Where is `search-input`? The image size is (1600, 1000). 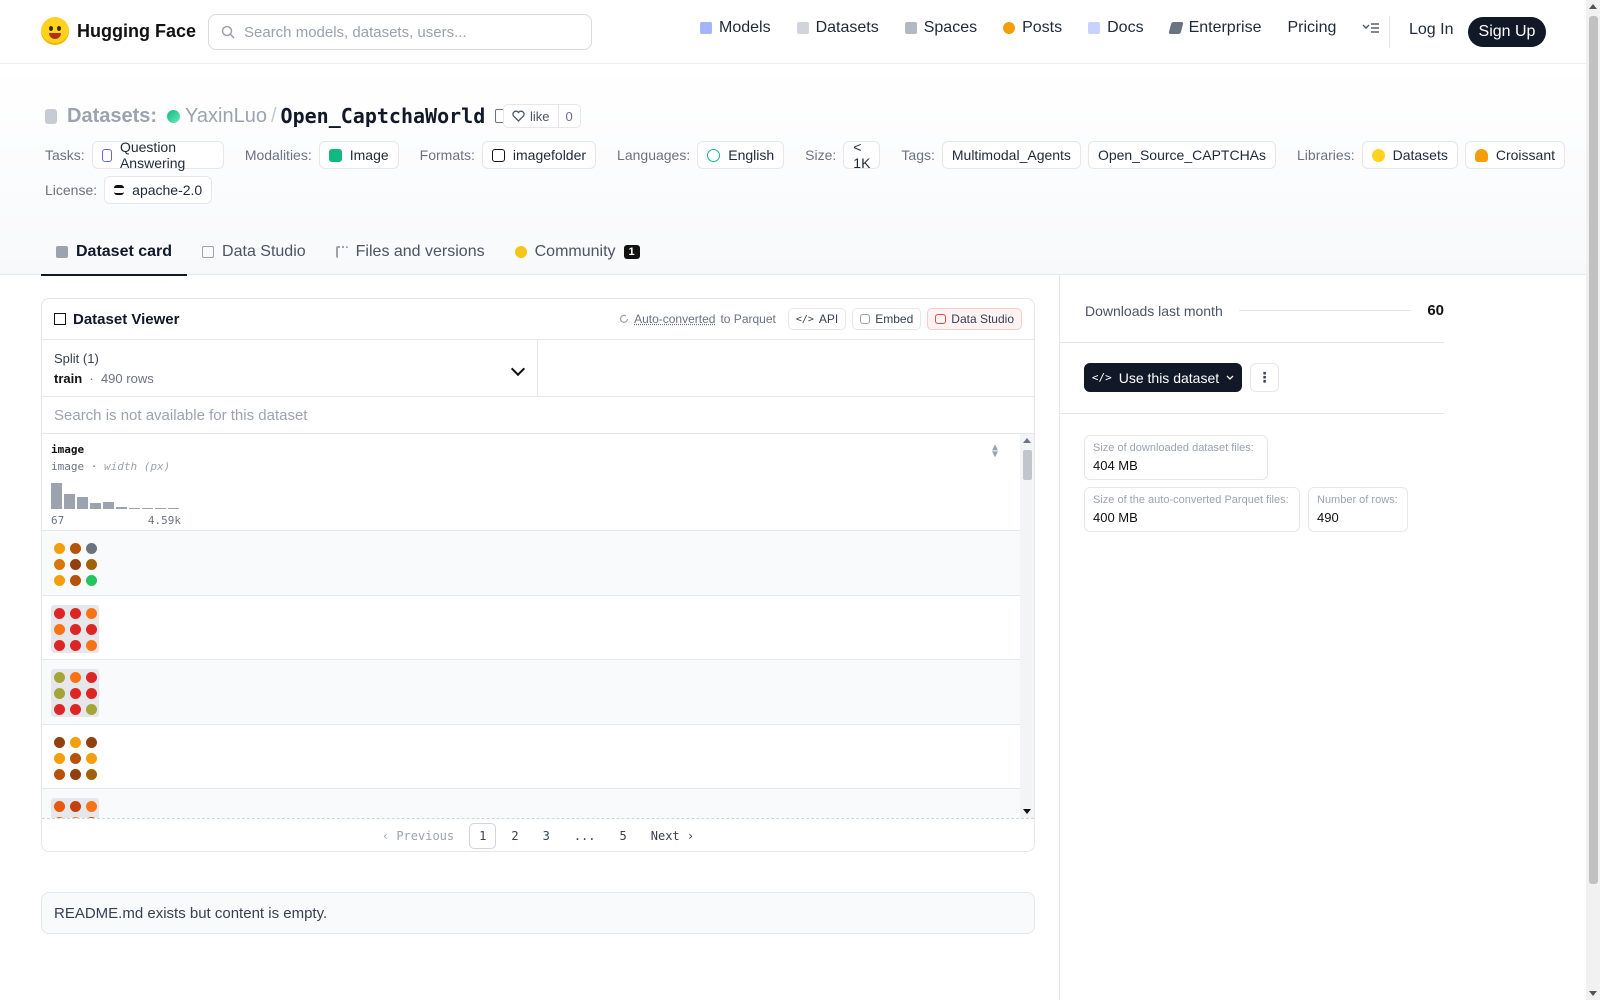 search-input is located at coordinates (404, 32).